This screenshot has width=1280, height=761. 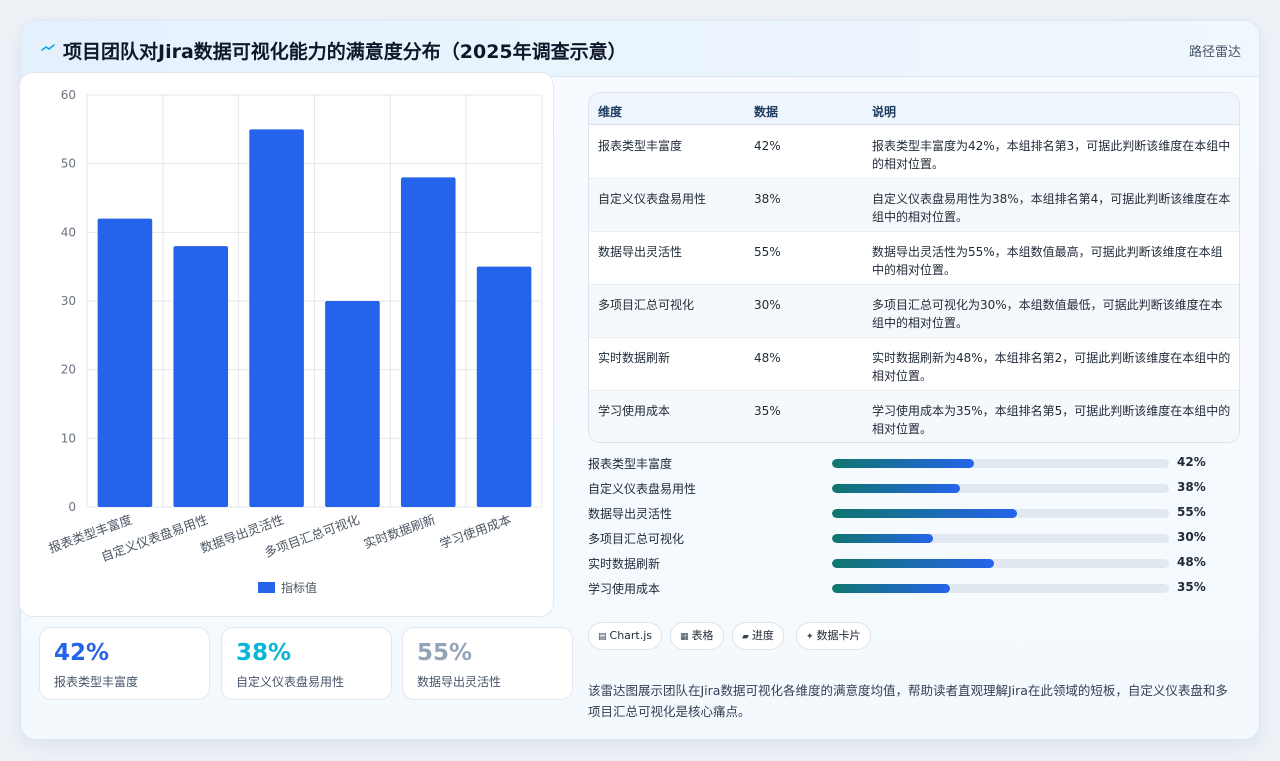 I want to click on y-tick-label: 30, so click(x=68, y=301).